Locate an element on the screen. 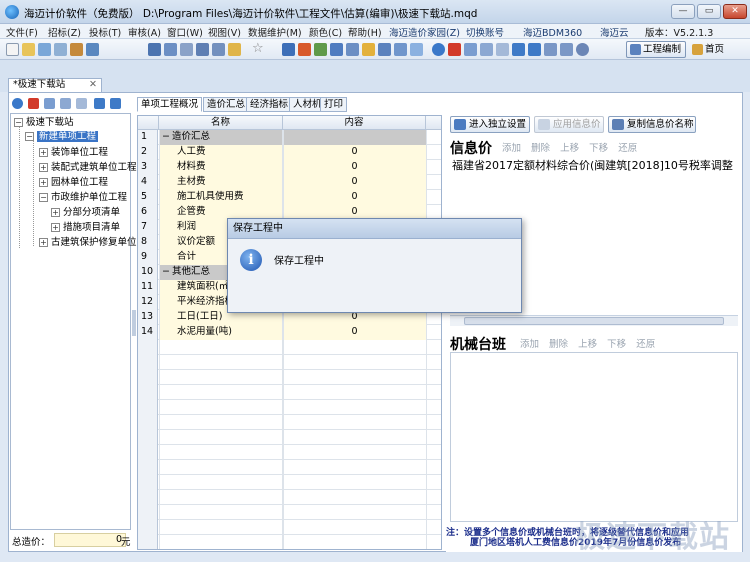 The width and height of the screenshot is (750, 562). tree-paste-icon is located at coordinates (81, 103).